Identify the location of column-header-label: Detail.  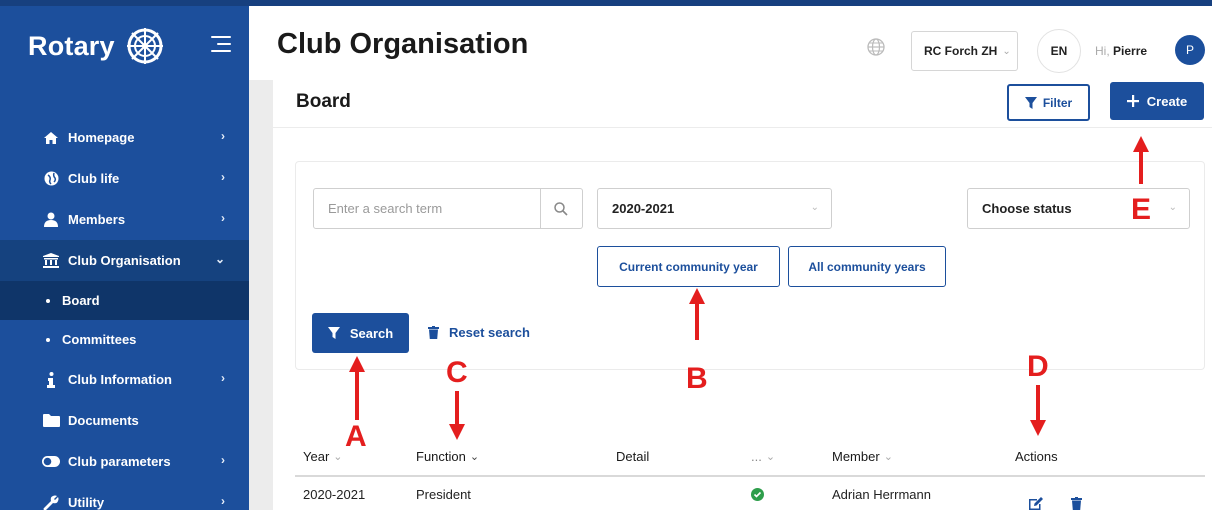
(633, 456).